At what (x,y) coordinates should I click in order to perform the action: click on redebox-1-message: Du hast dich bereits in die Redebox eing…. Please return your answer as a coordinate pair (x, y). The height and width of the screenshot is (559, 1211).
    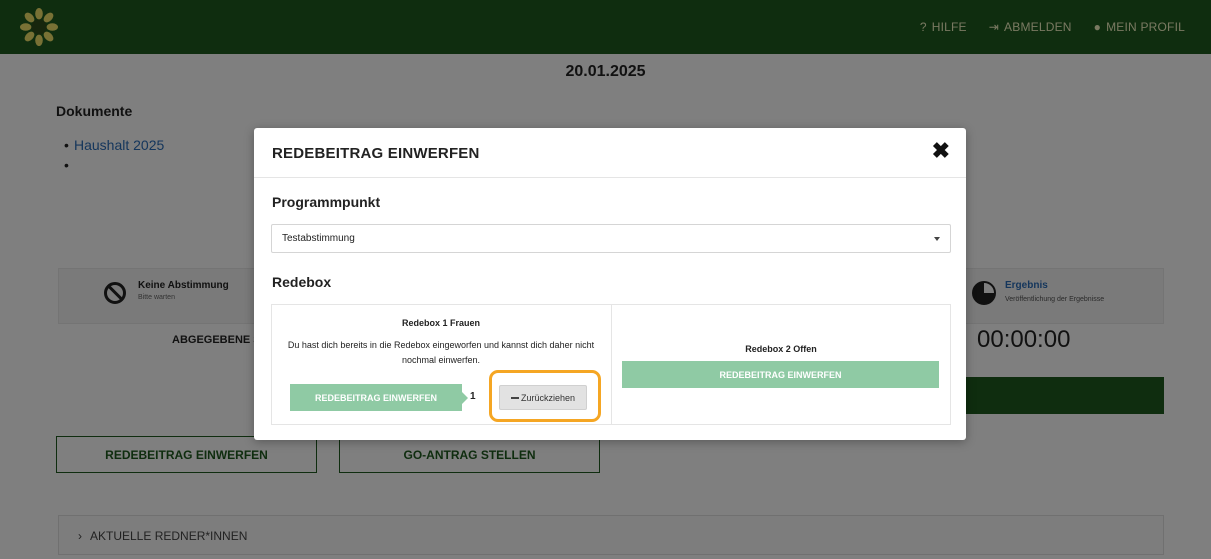
    Looking at the image, I should click on (441, 352).